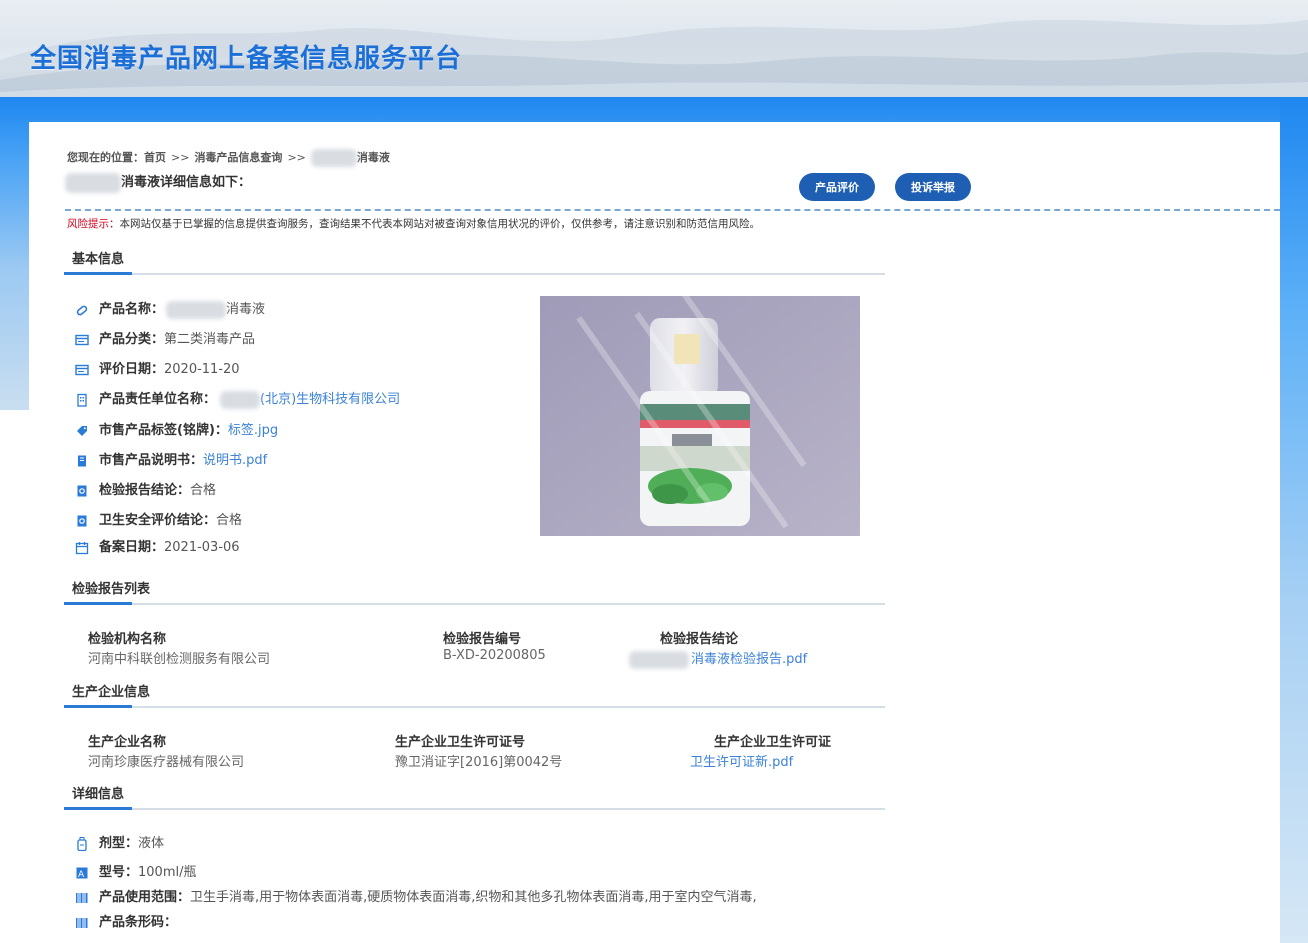  I want to click on svg-text: A, so click(81, 875).